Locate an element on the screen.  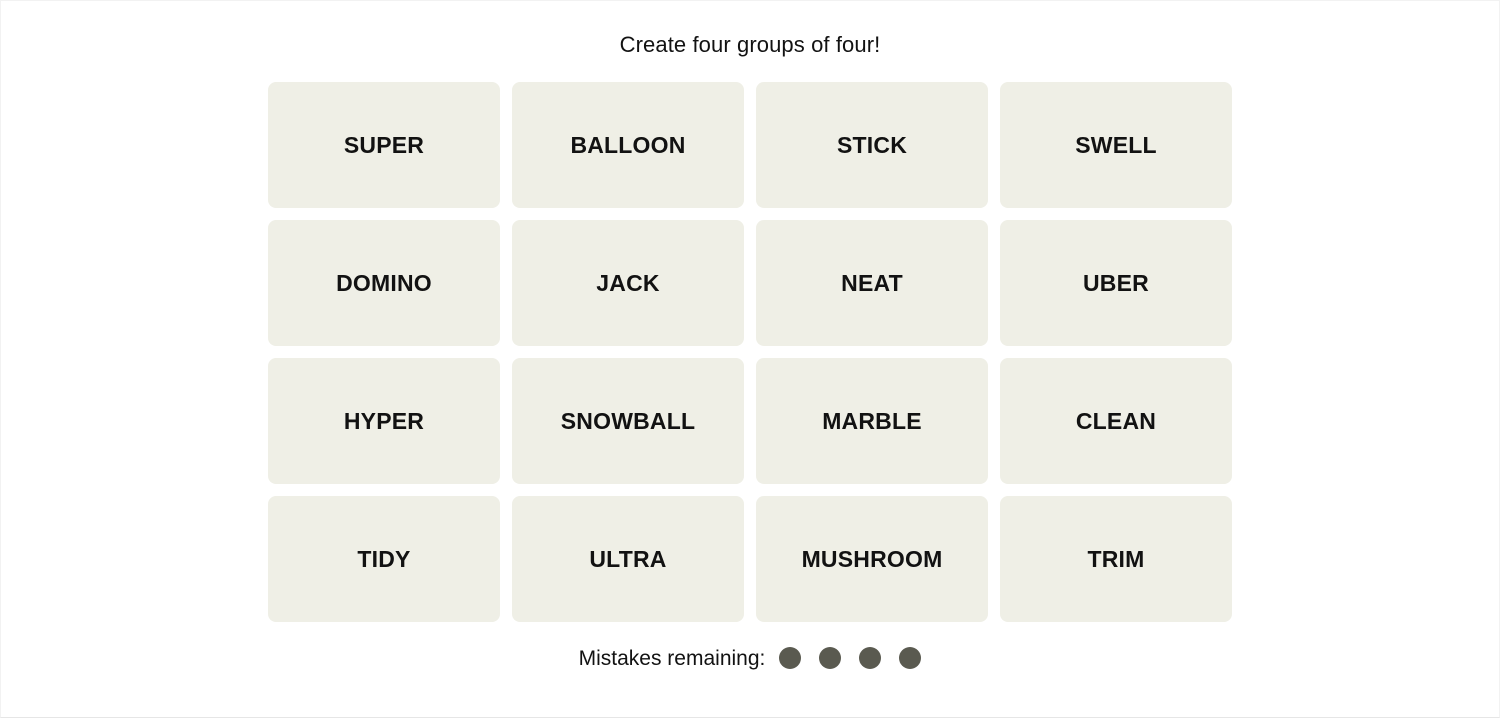
word-tile-label: UBER is located at coordinates (1116, 282).